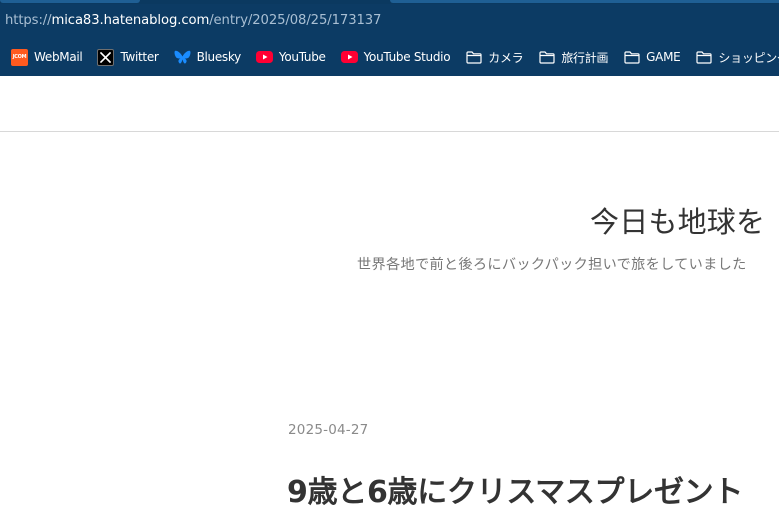 This screenshot has height=525, width=779. I want to click on entry-date: 2025-04-27, so click(328, 430).